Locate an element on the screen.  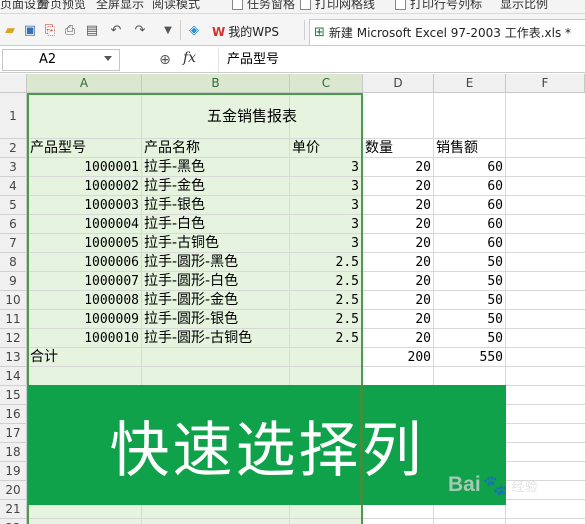
ribbon-checkbox-headings: 打印行号列标 is located at coordinates (439, 6).